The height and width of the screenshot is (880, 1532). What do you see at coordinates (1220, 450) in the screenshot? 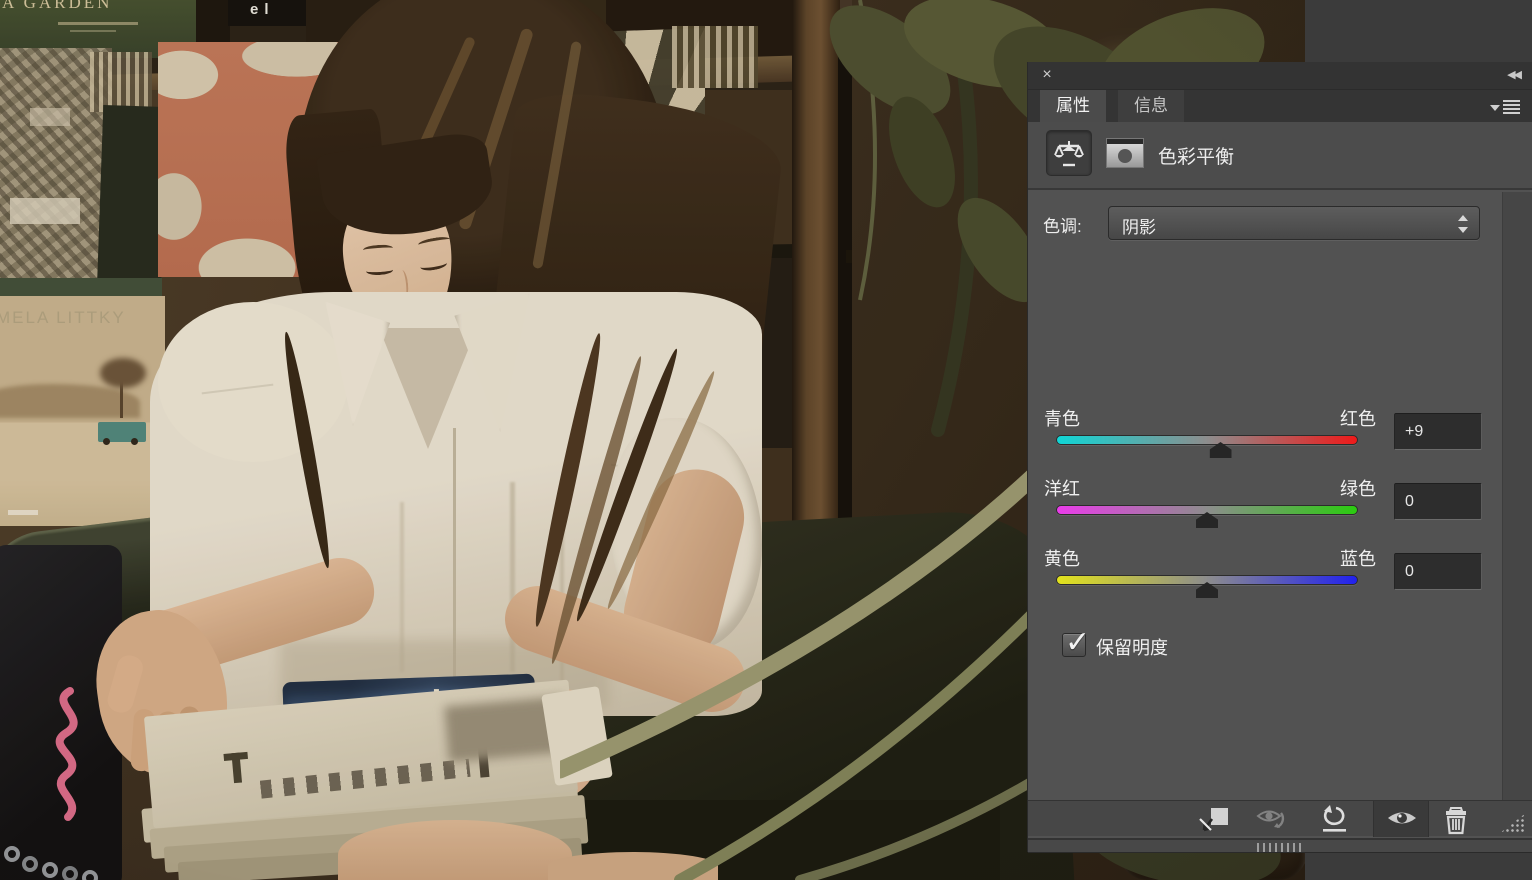
I see `cyan-red-slider-thumb` at bounding box center [1220, 450].